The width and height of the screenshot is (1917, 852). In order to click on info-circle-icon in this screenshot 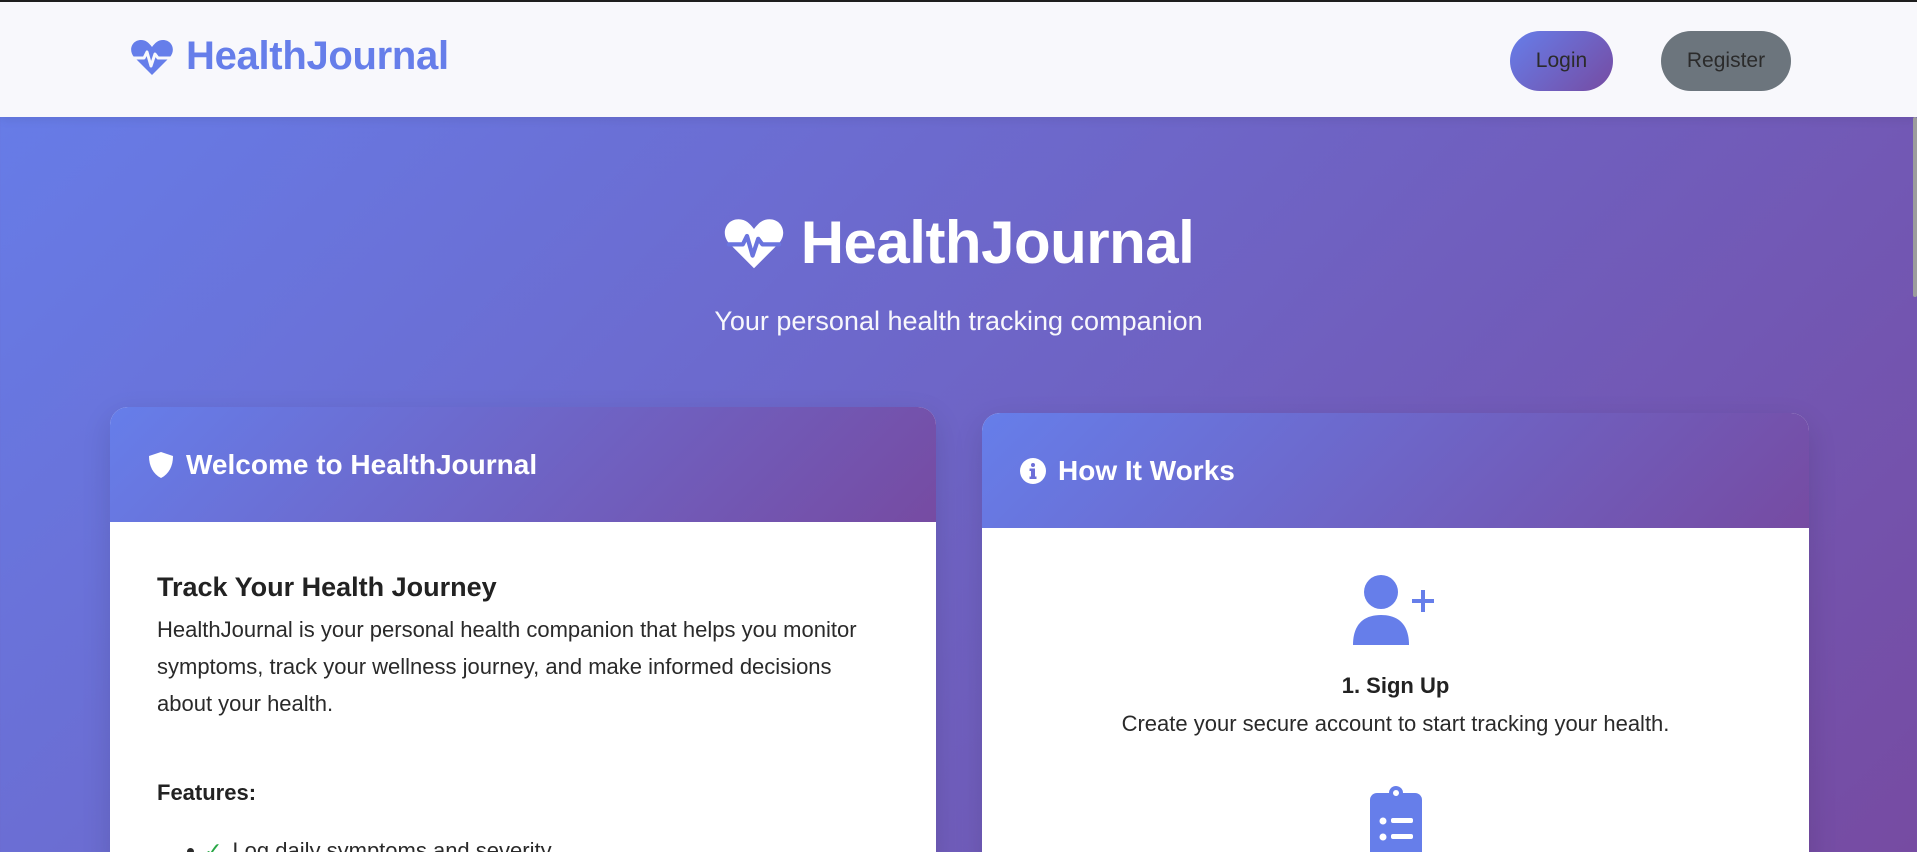, I will do `click(1033, 470)`.